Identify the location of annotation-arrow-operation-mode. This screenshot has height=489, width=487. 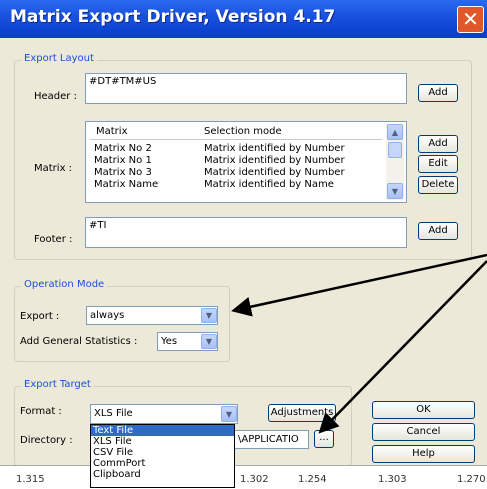
(359, 285).